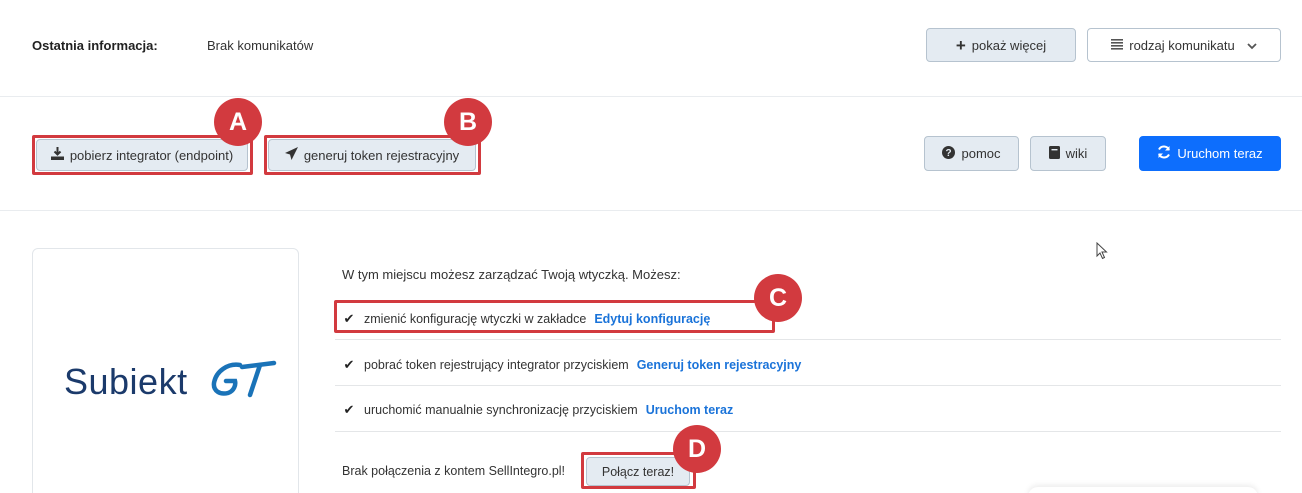  Describe the element at coordinates (1220, 153) in the screenshot. I see `run-now-label: Uruchom teraz` at that location.